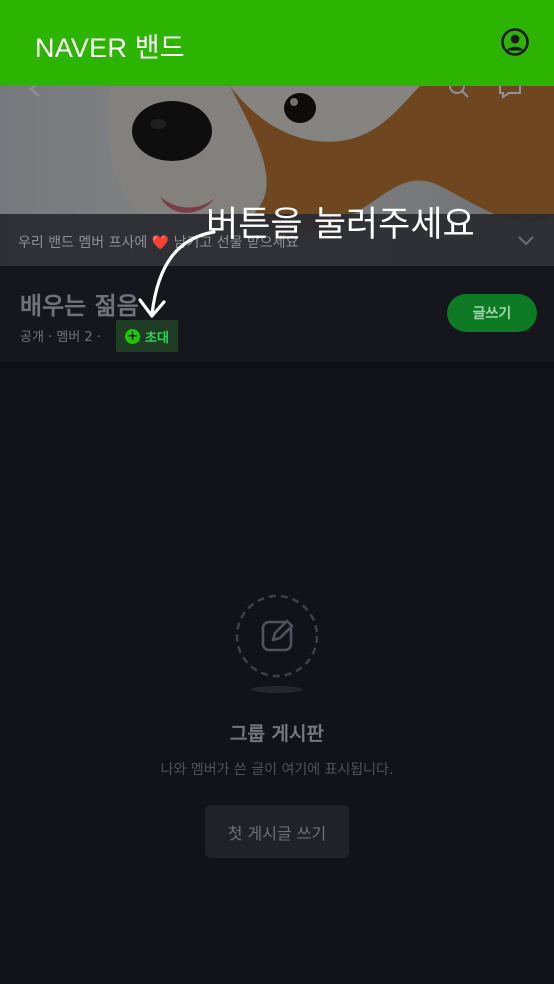  What do you see at coordinates (340, 225) in the screenshot?
I see `hint-text: 버튼을 눌러주세요` at bounding box center [340, 225].